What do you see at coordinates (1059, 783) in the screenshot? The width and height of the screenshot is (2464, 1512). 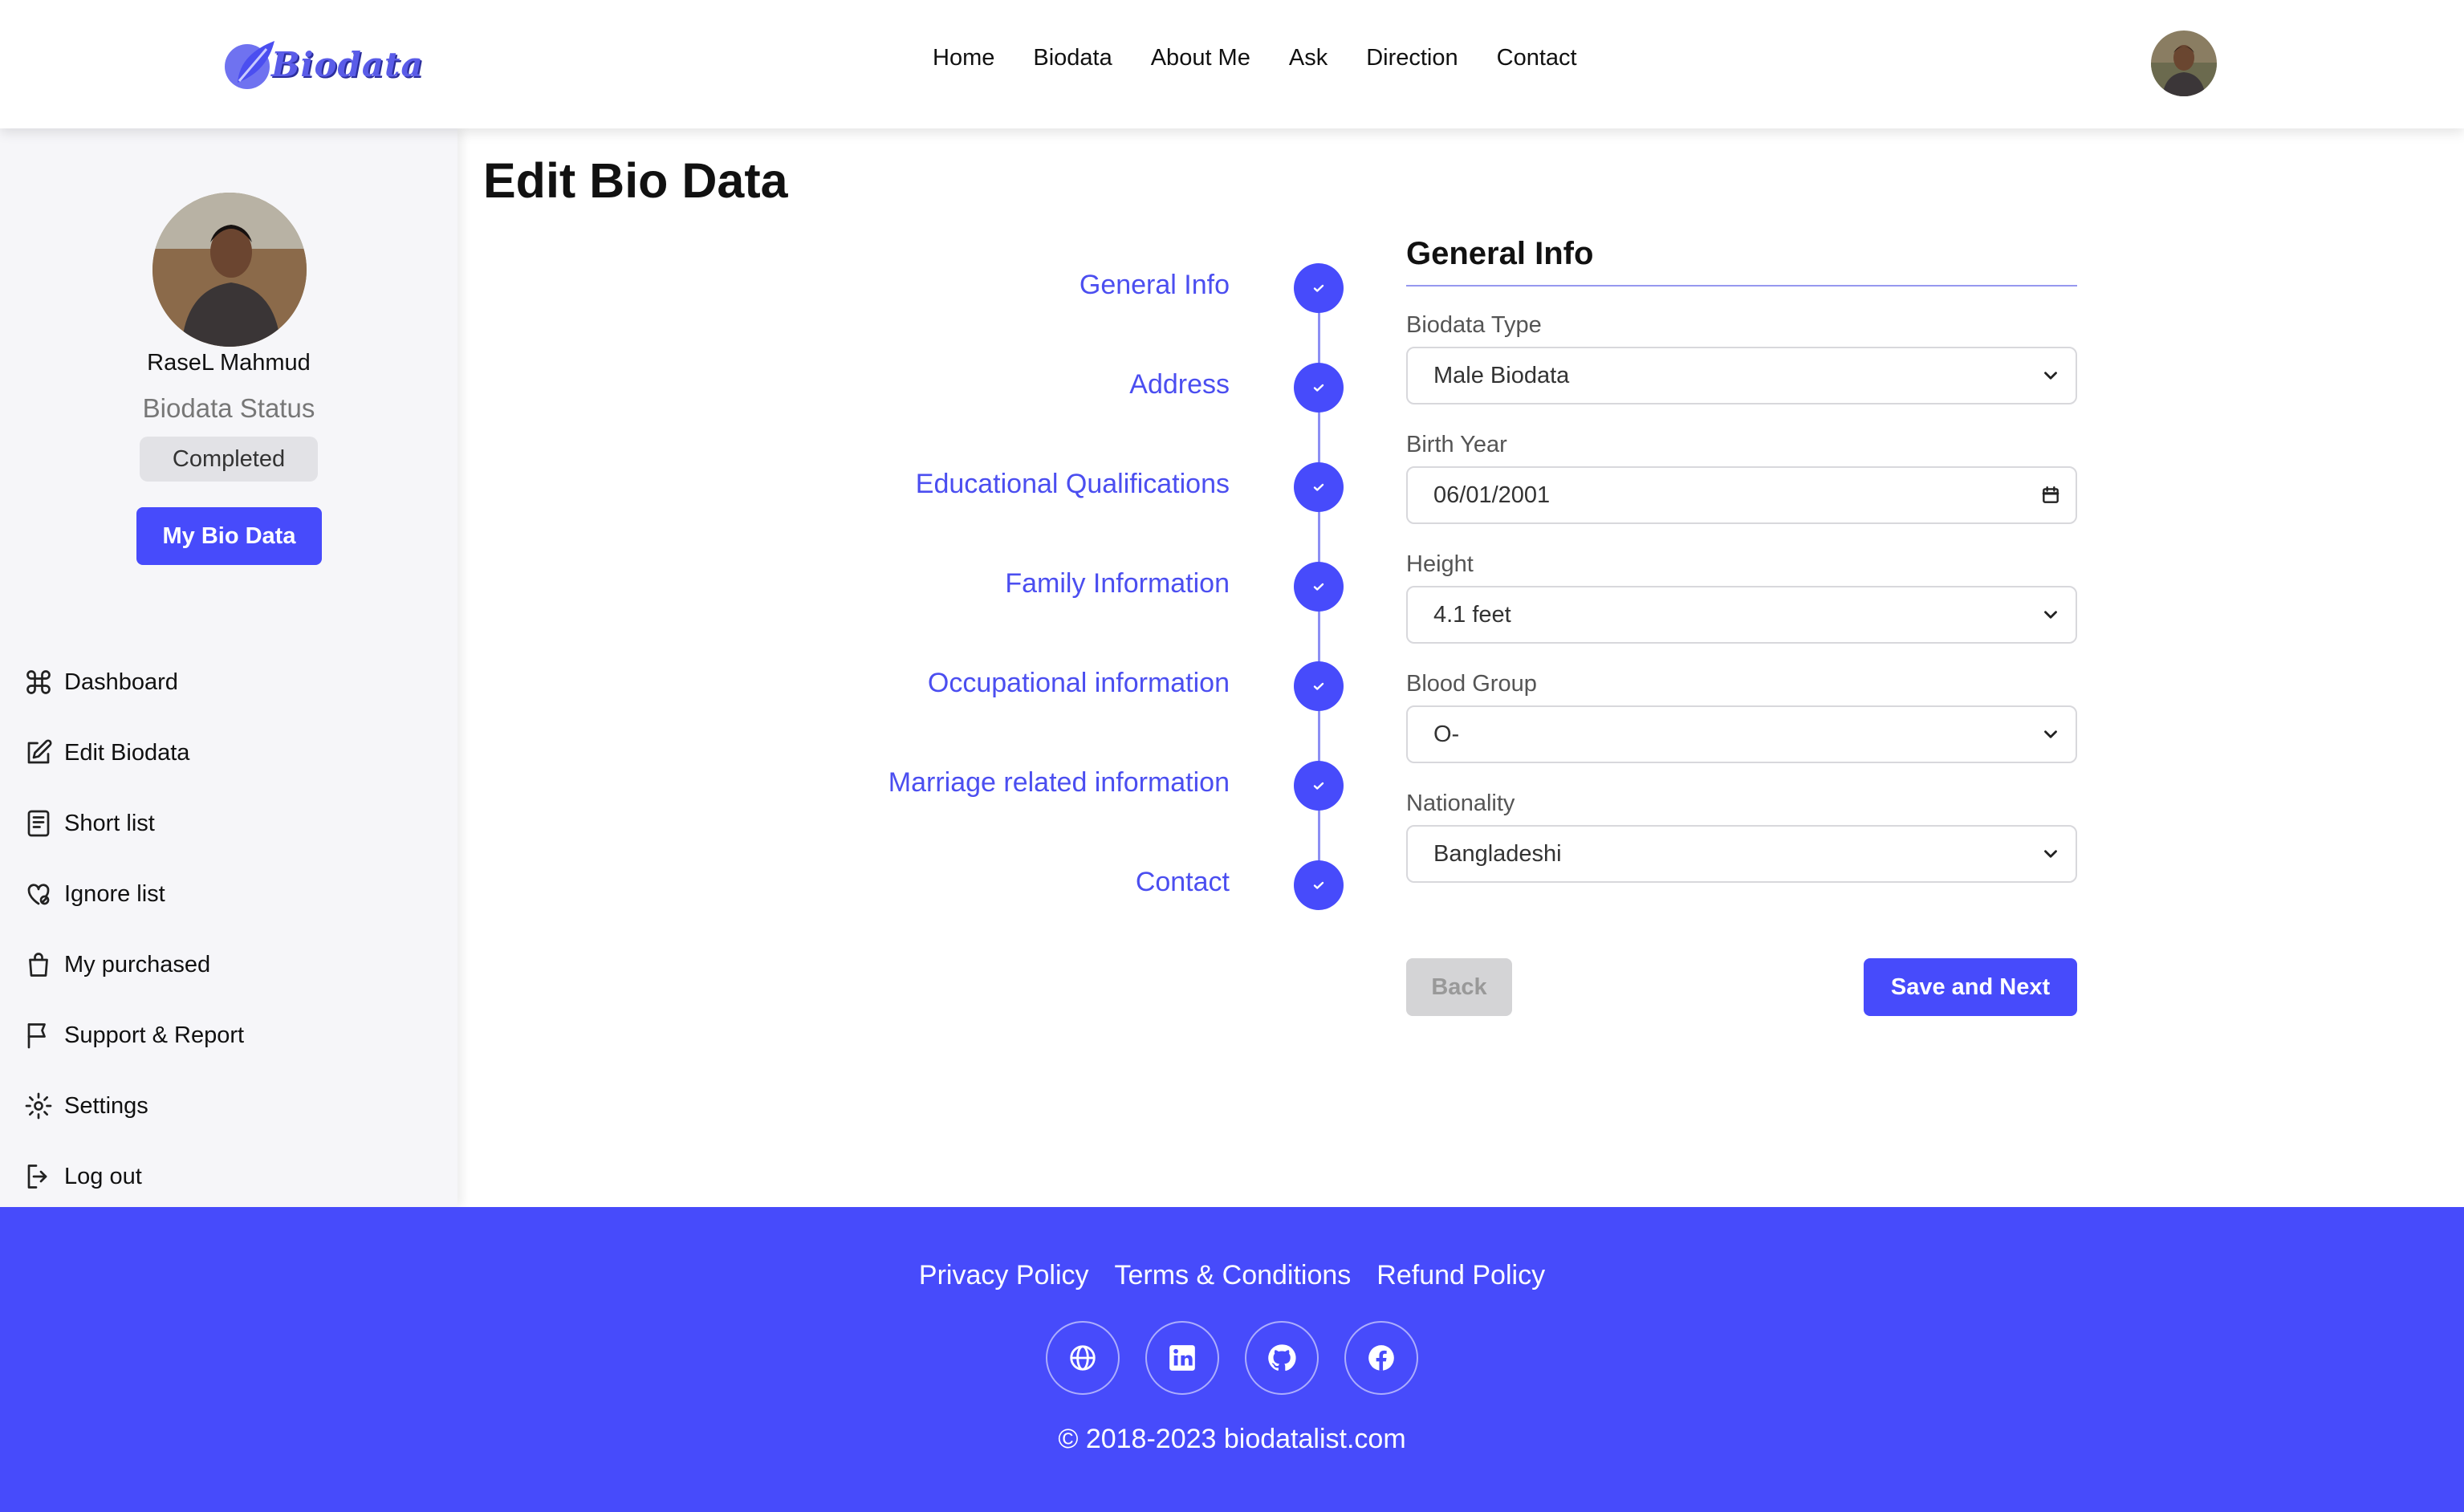 I see `step-label: Marriage related information` at bounding box center [1059, 783].